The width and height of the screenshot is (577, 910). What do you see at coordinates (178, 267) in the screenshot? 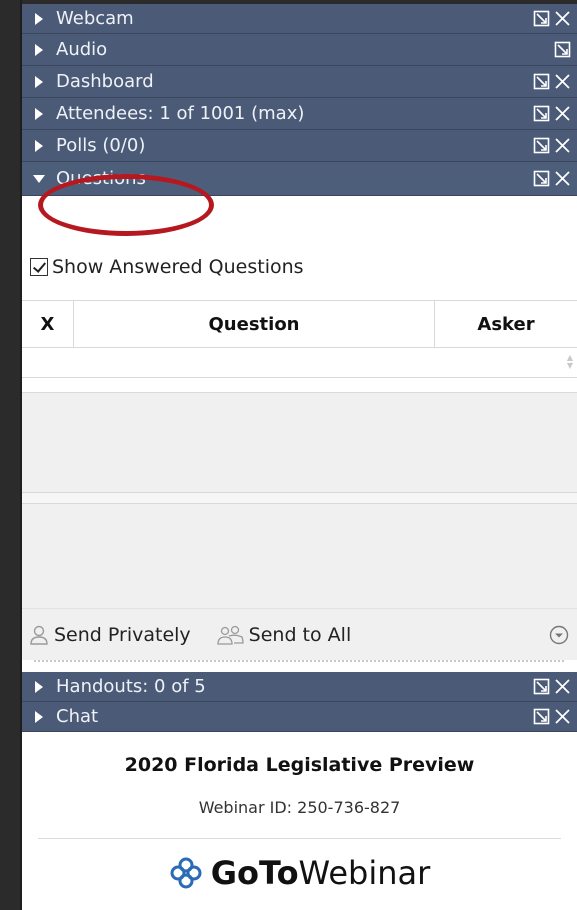
I see `show-answered-label: Show Answered Questions` at bounding box center [178, 267].